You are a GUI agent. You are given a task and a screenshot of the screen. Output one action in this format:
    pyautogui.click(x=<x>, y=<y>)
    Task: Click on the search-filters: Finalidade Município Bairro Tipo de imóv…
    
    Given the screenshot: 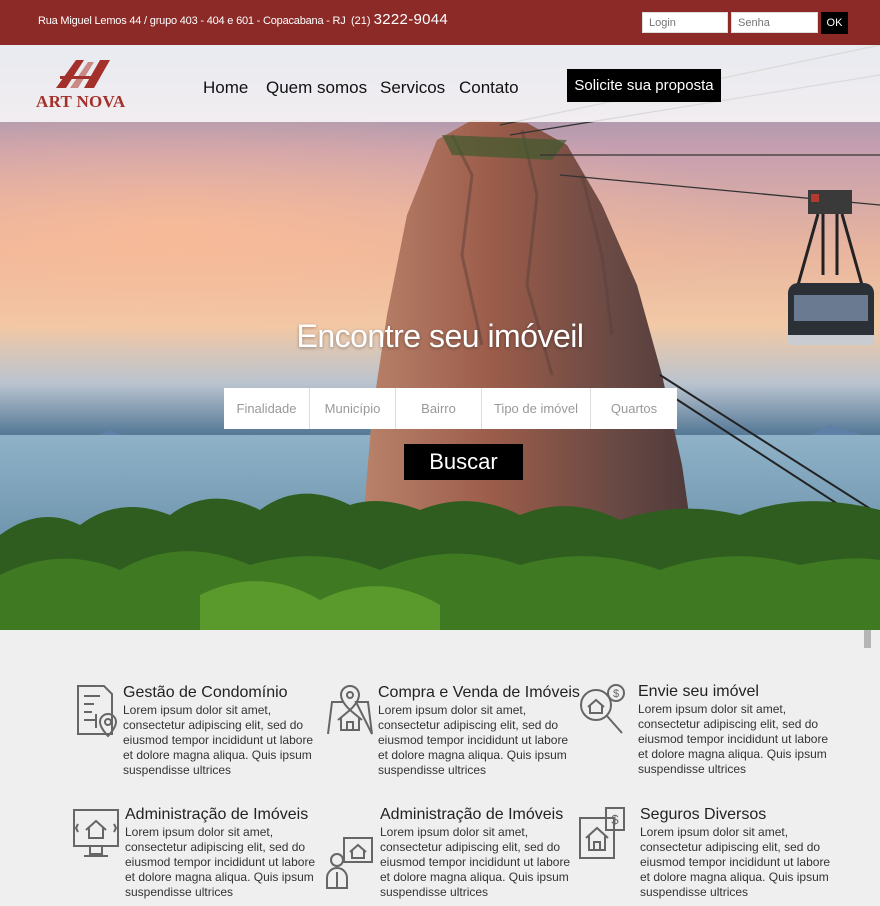 What is the action you would take?
    pyautogui.click(x=450, y=408)
    